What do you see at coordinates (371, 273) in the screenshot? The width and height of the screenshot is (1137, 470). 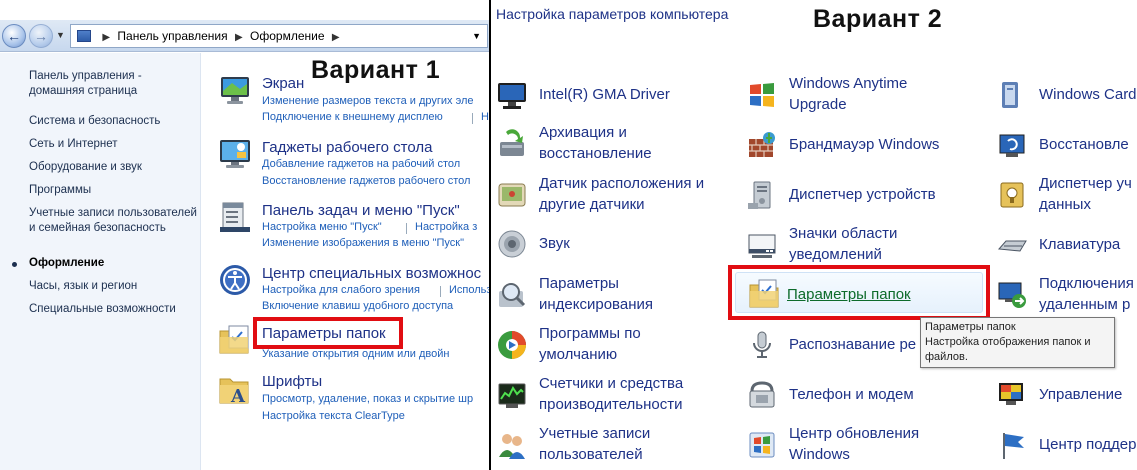 I see `category-ease-of-access-title: Центр специальных возможнос` at bounding box center [371, 273].